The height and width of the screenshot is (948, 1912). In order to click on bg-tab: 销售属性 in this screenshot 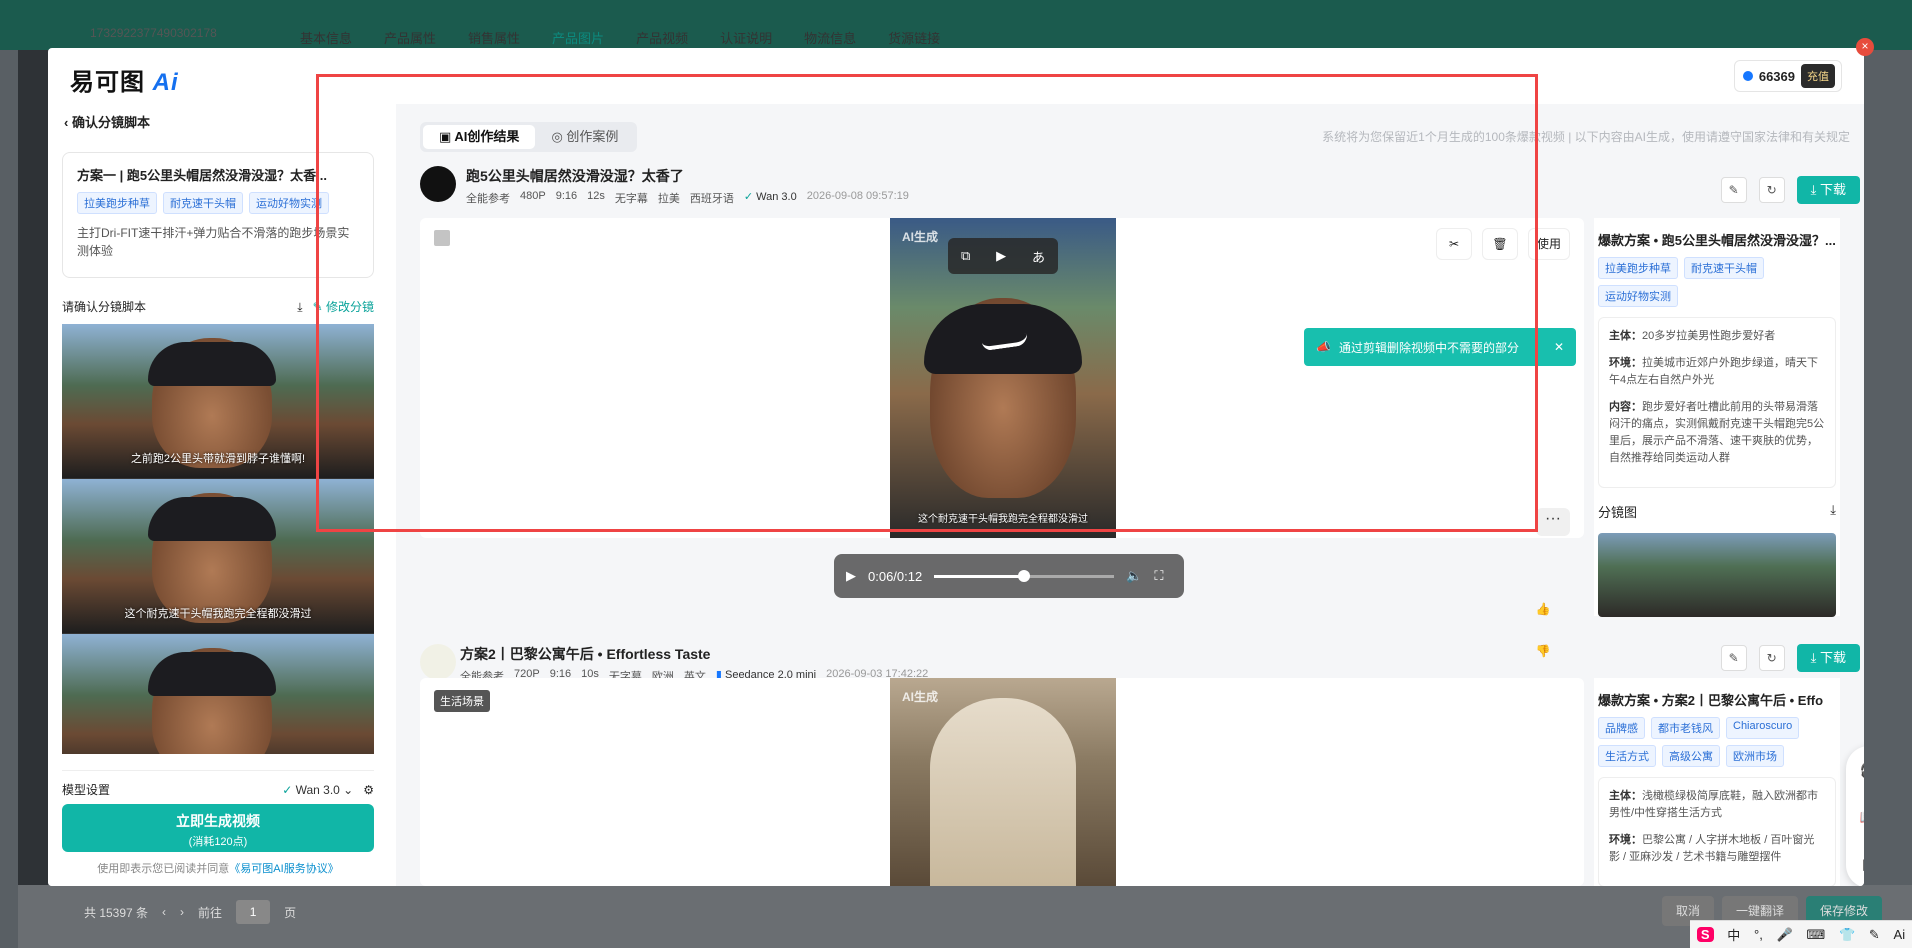, I will do `click(494, 37)`.